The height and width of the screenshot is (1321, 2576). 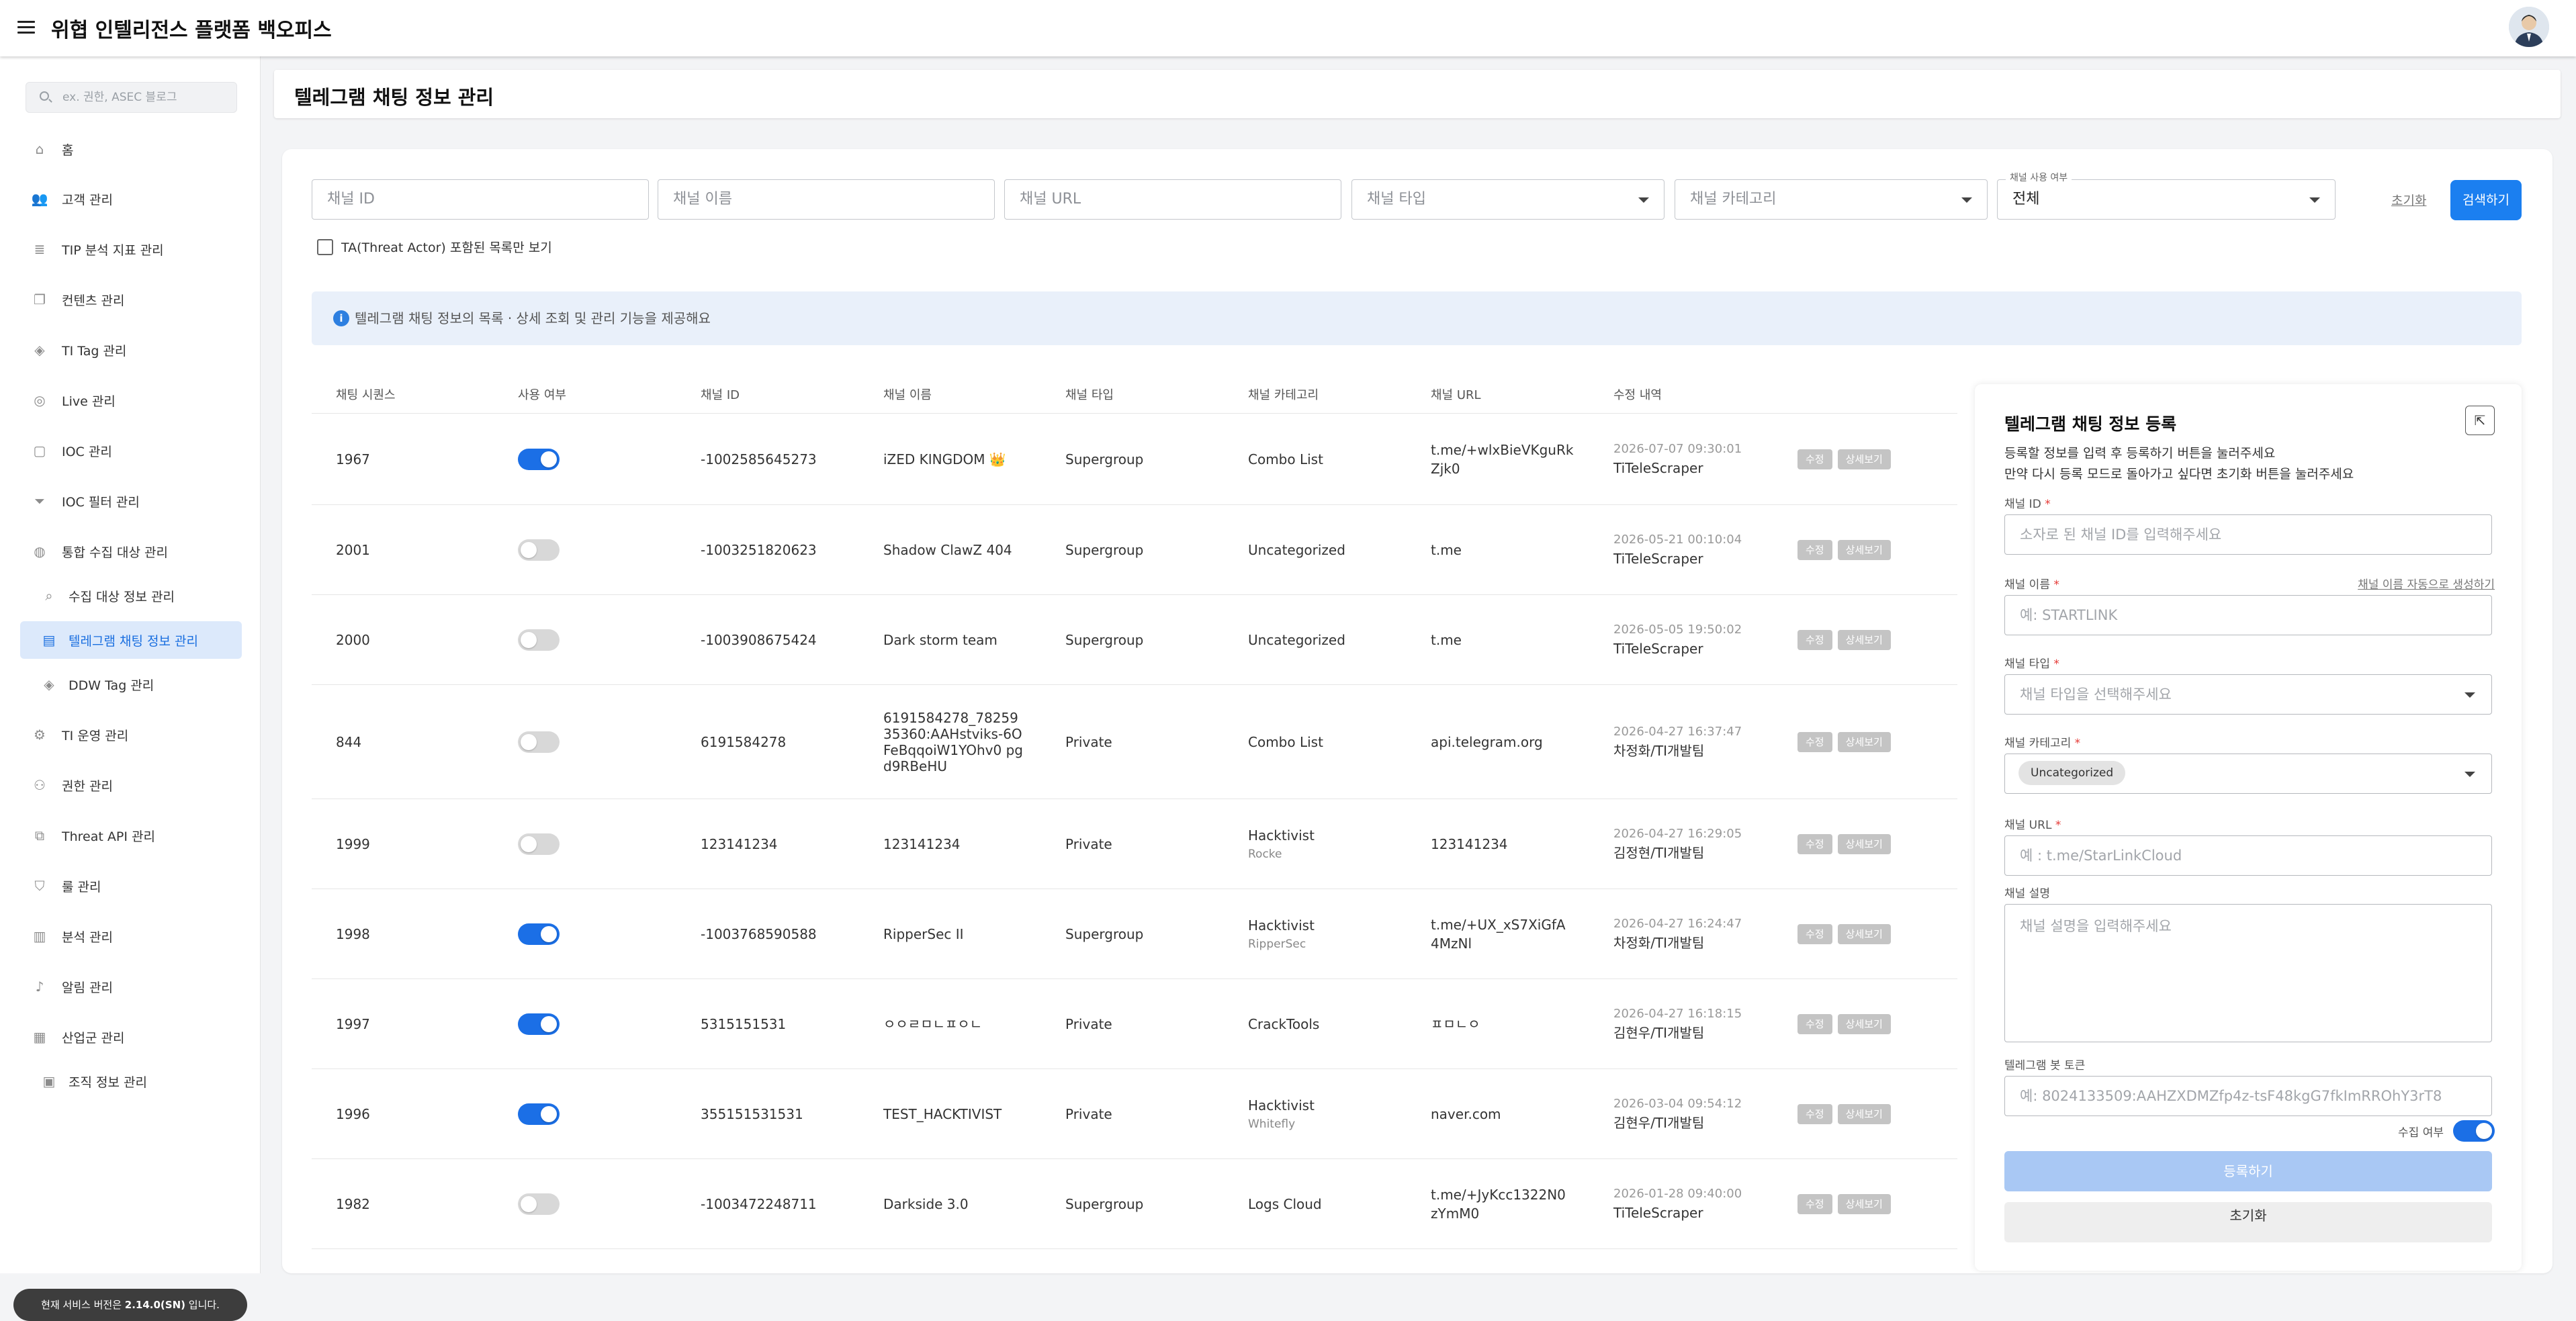 I want to click on sidebar-item-10: ▤ 텔레그램 채팅 정보 관리, so click(x=131, y=640).